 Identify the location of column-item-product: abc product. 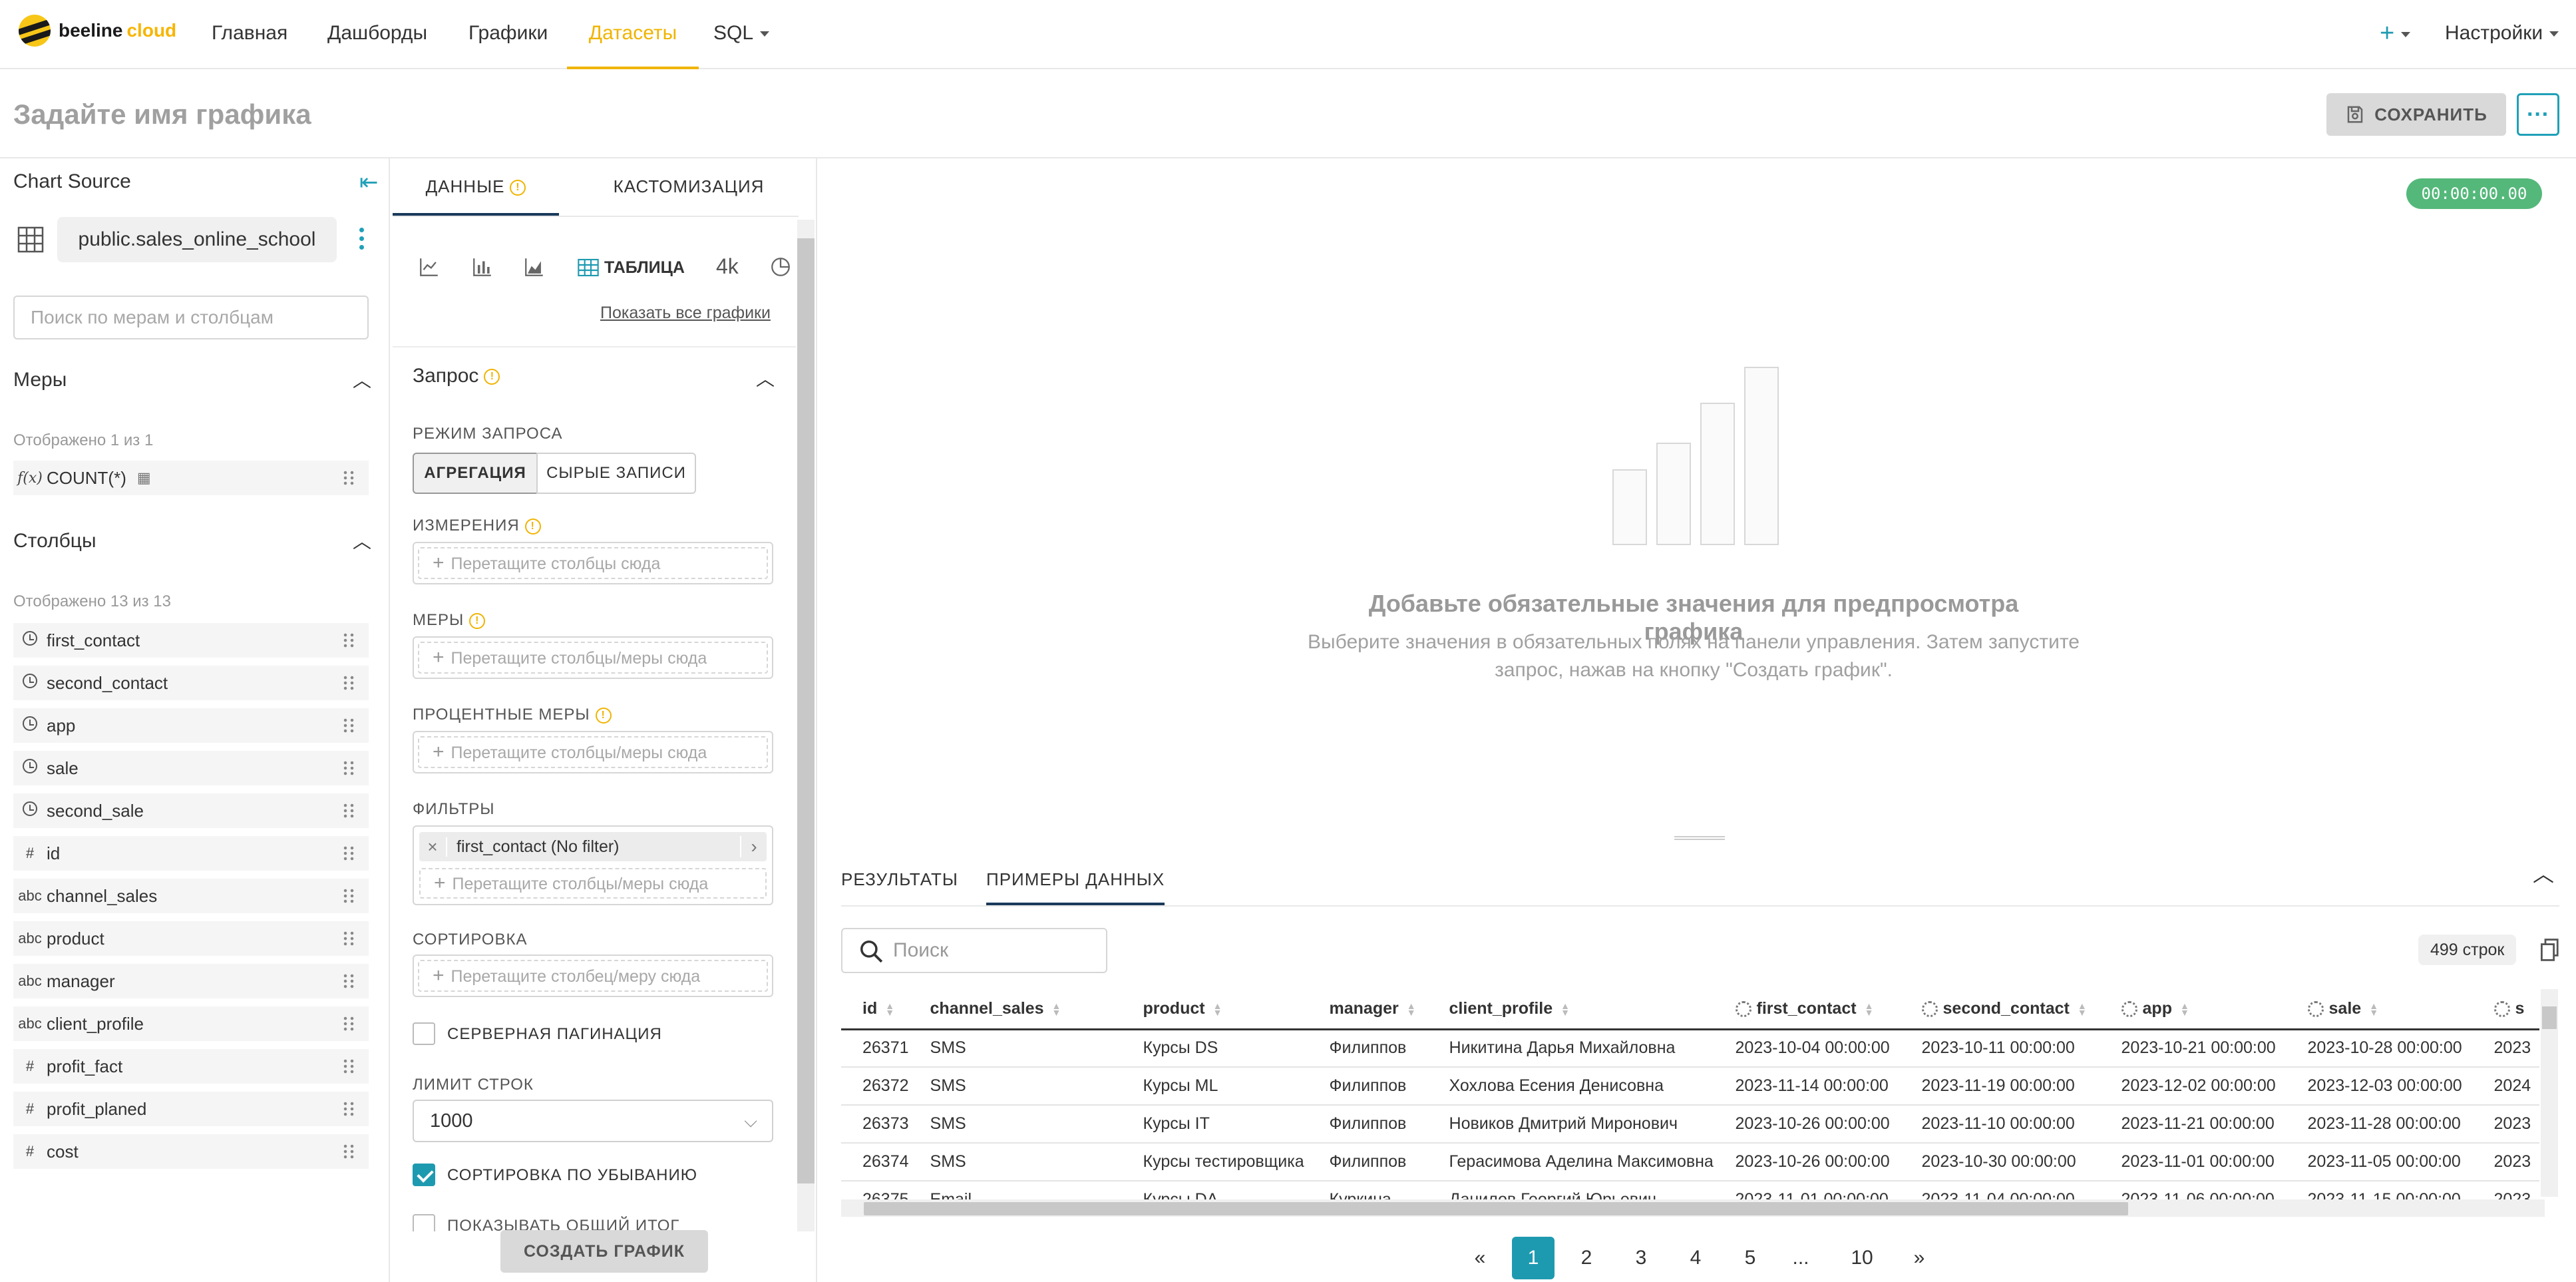
(191, 938).